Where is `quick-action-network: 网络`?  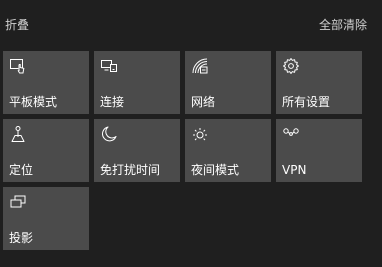 quick-action-network: 网络 is located at coordinates (228, 82).